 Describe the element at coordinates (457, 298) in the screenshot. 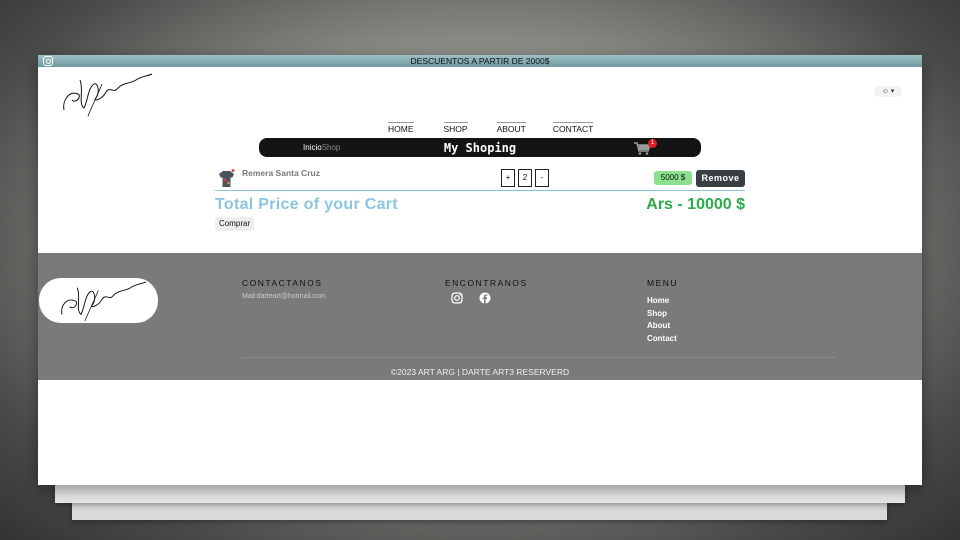

I see `instagram-icon` at that location.